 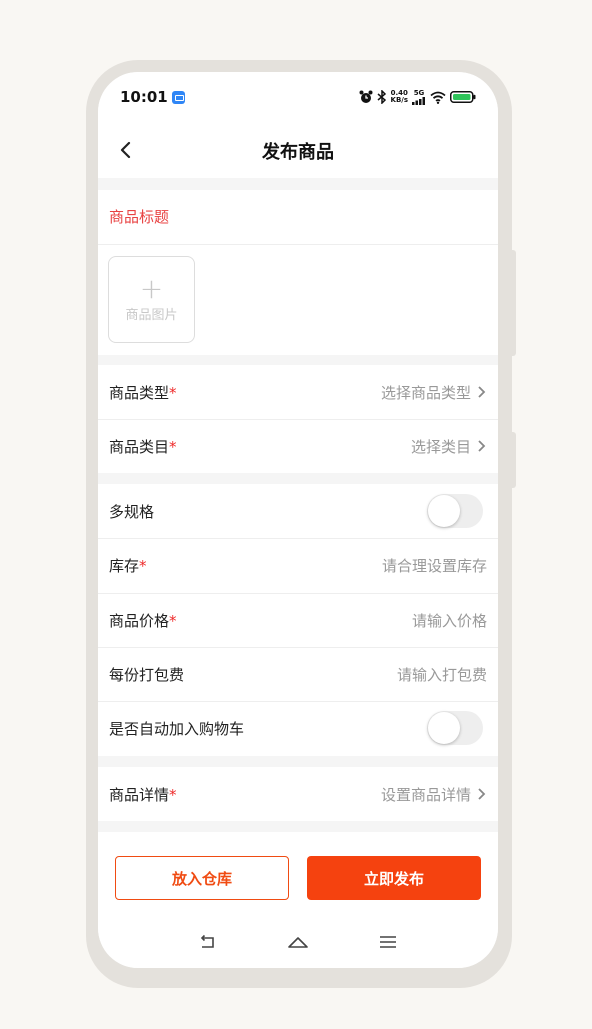 What do you see at coordinates (139, 216) in the screenshot?
I see `product-title-input: 商品标题` at bounding box center [139, 216].